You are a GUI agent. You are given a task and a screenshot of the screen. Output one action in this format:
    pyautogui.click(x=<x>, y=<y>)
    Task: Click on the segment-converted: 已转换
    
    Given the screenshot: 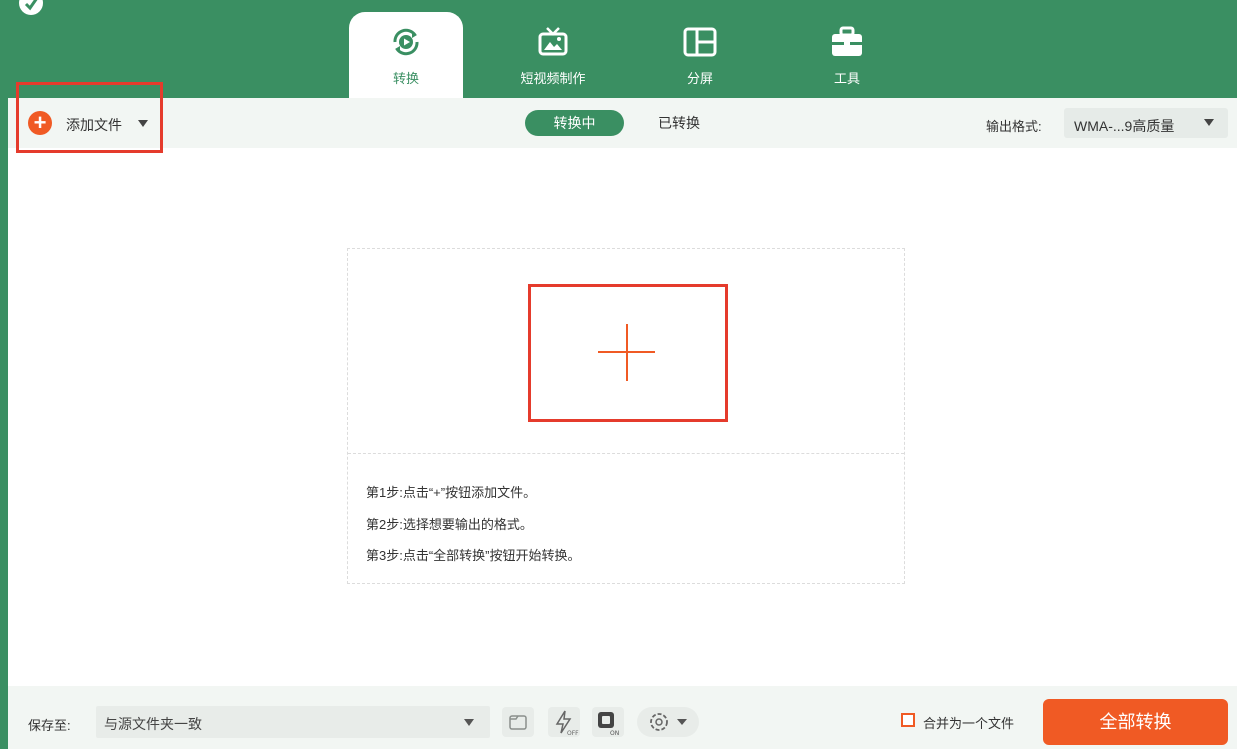 What is the action you would take?
    pyautogui.click(x=679, y=123)
    